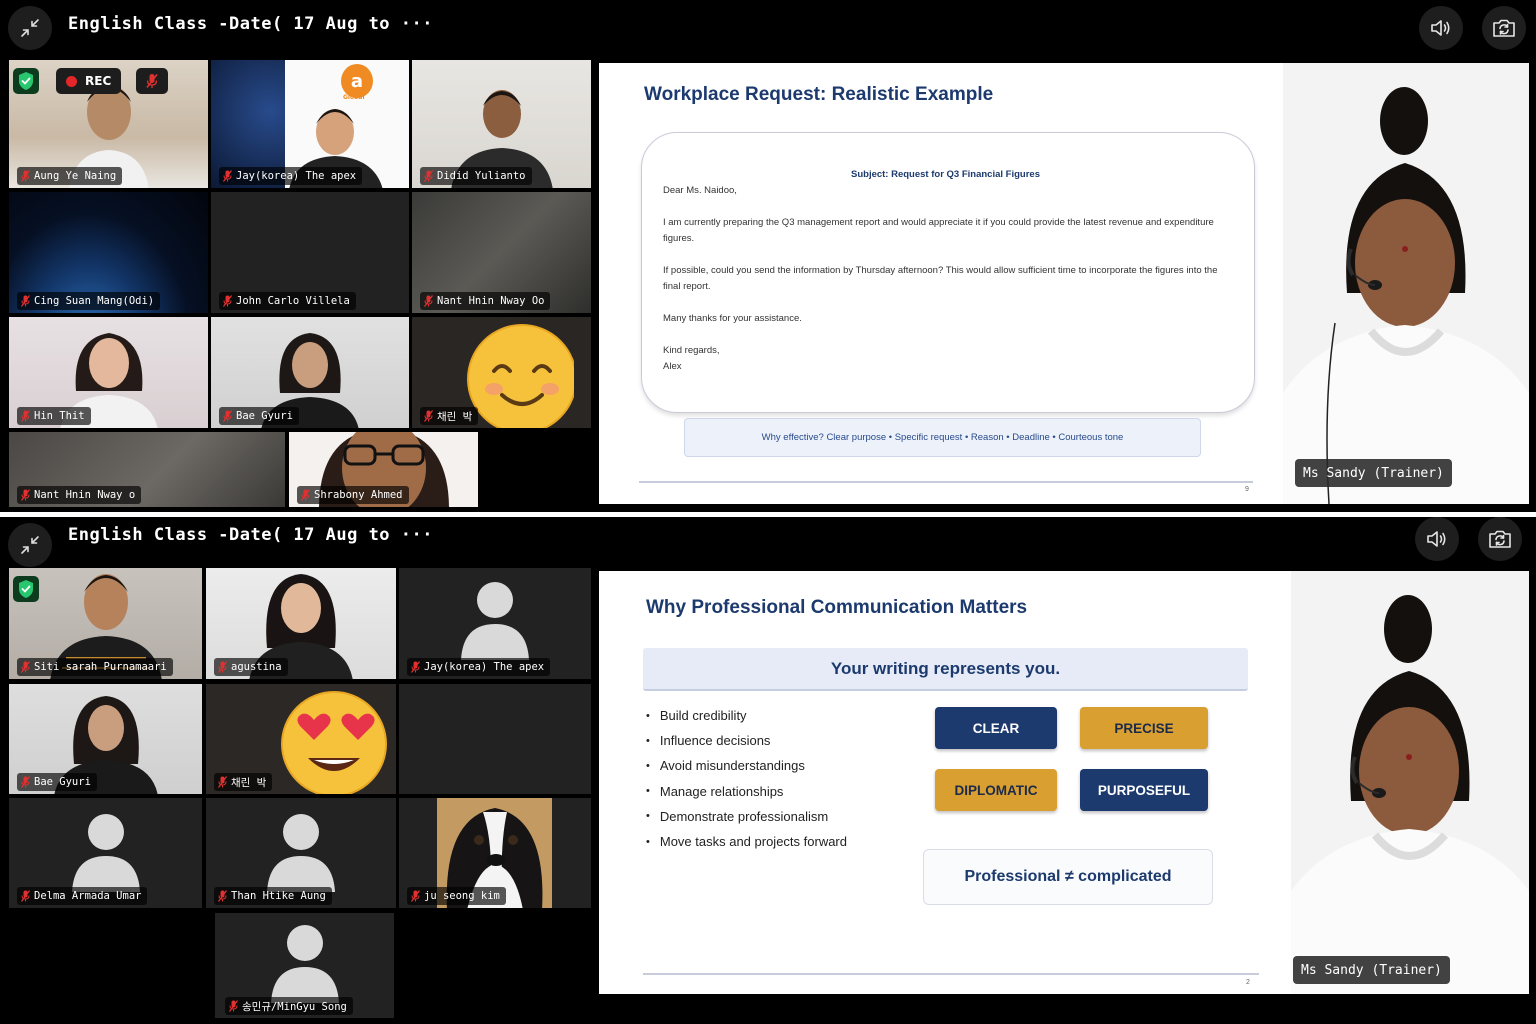 Image resolution: width=1536 pixels, height=1024 pixels. I want to click on participant-name: Delma Armada Umar, so click(88, 896).